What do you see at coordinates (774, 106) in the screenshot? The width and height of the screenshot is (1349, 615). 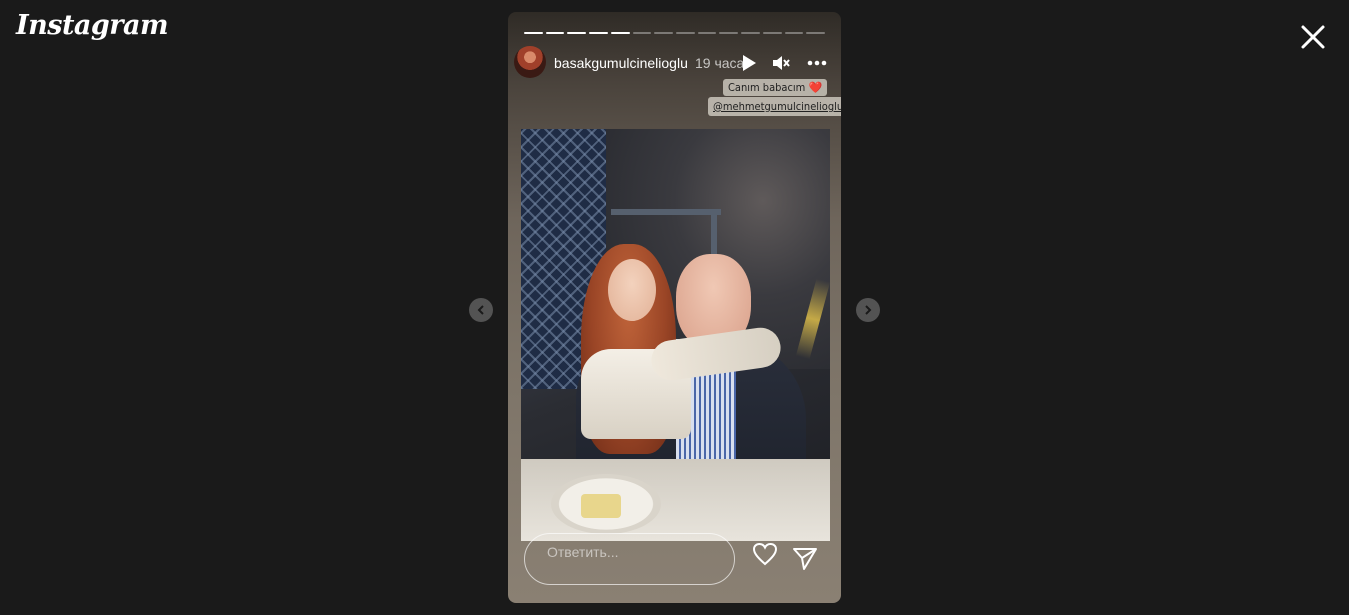 I see `story-mention-link: @mehmetgumulcinelioglu` at bounding box center [774, 106].